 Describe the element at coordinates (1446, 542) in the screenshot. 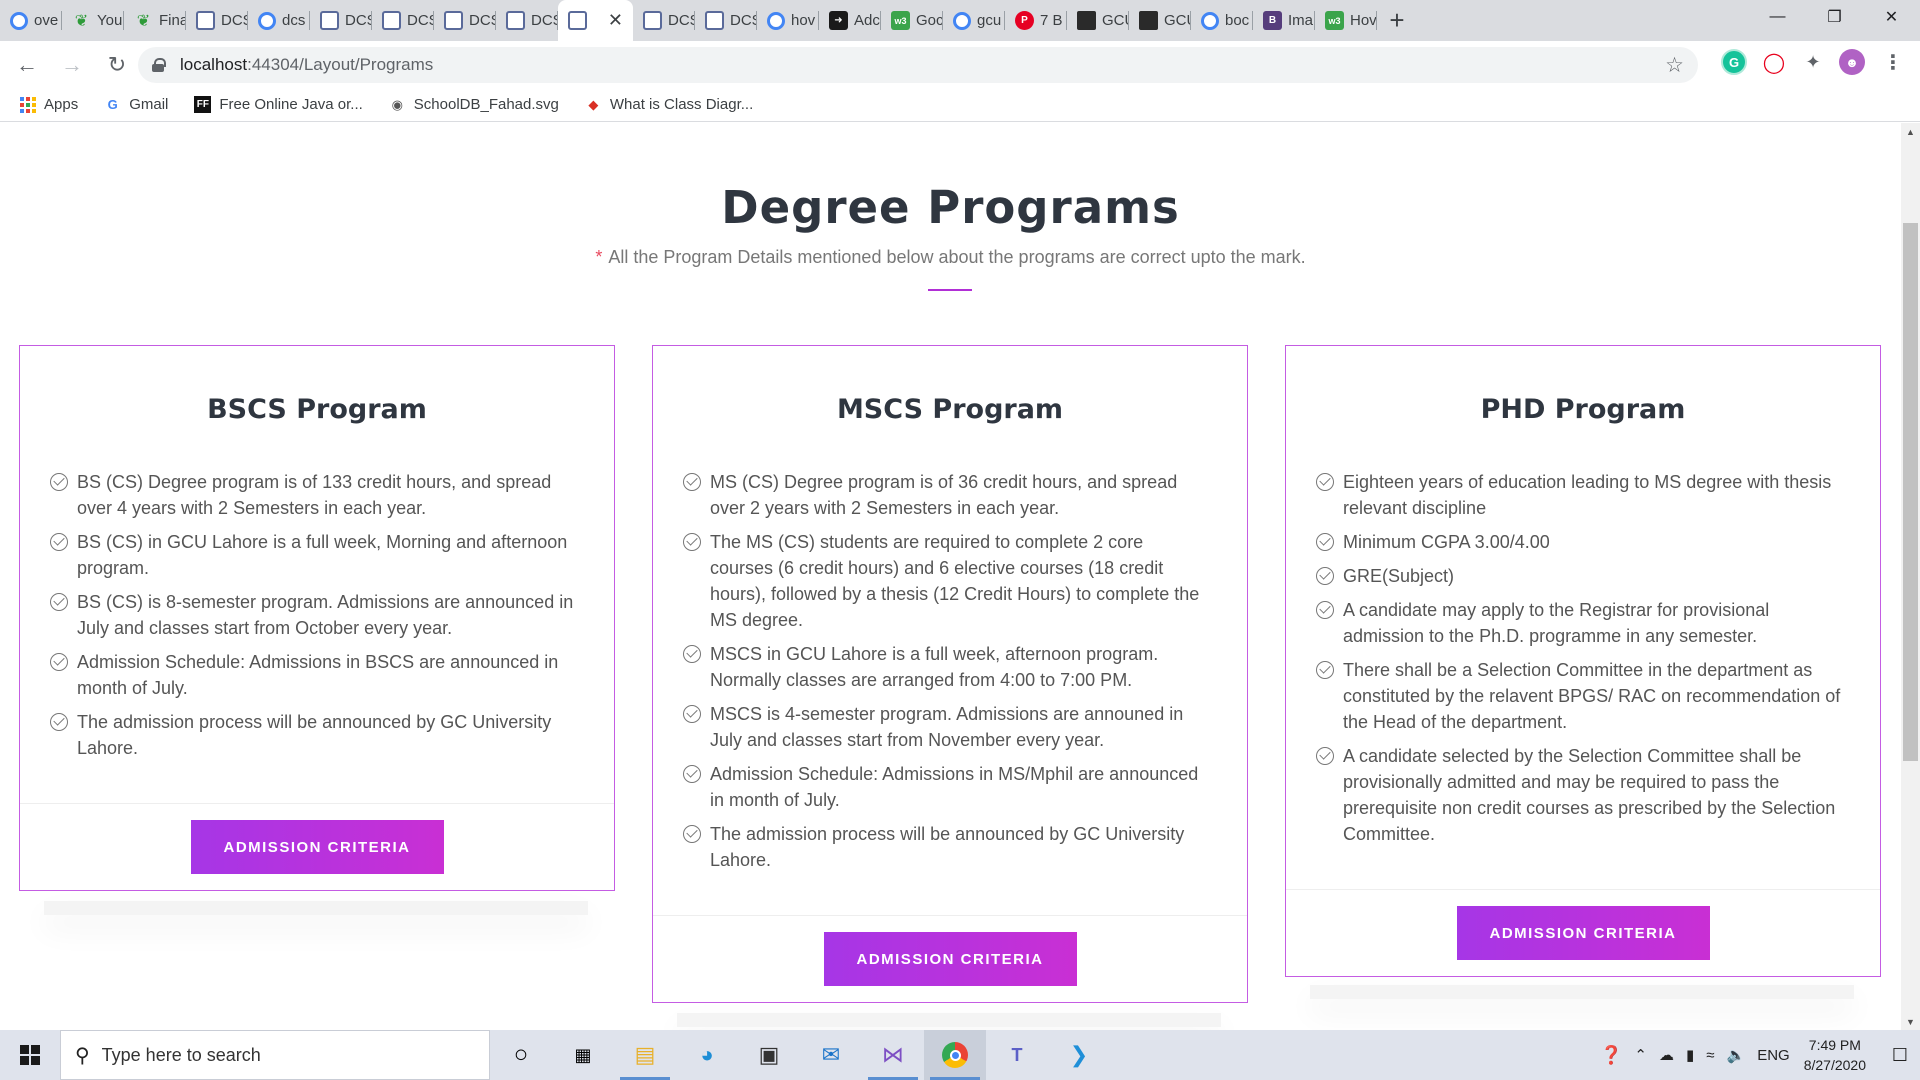

I see `item-text: Minimum CGPA 3.00/4.00` at that location.